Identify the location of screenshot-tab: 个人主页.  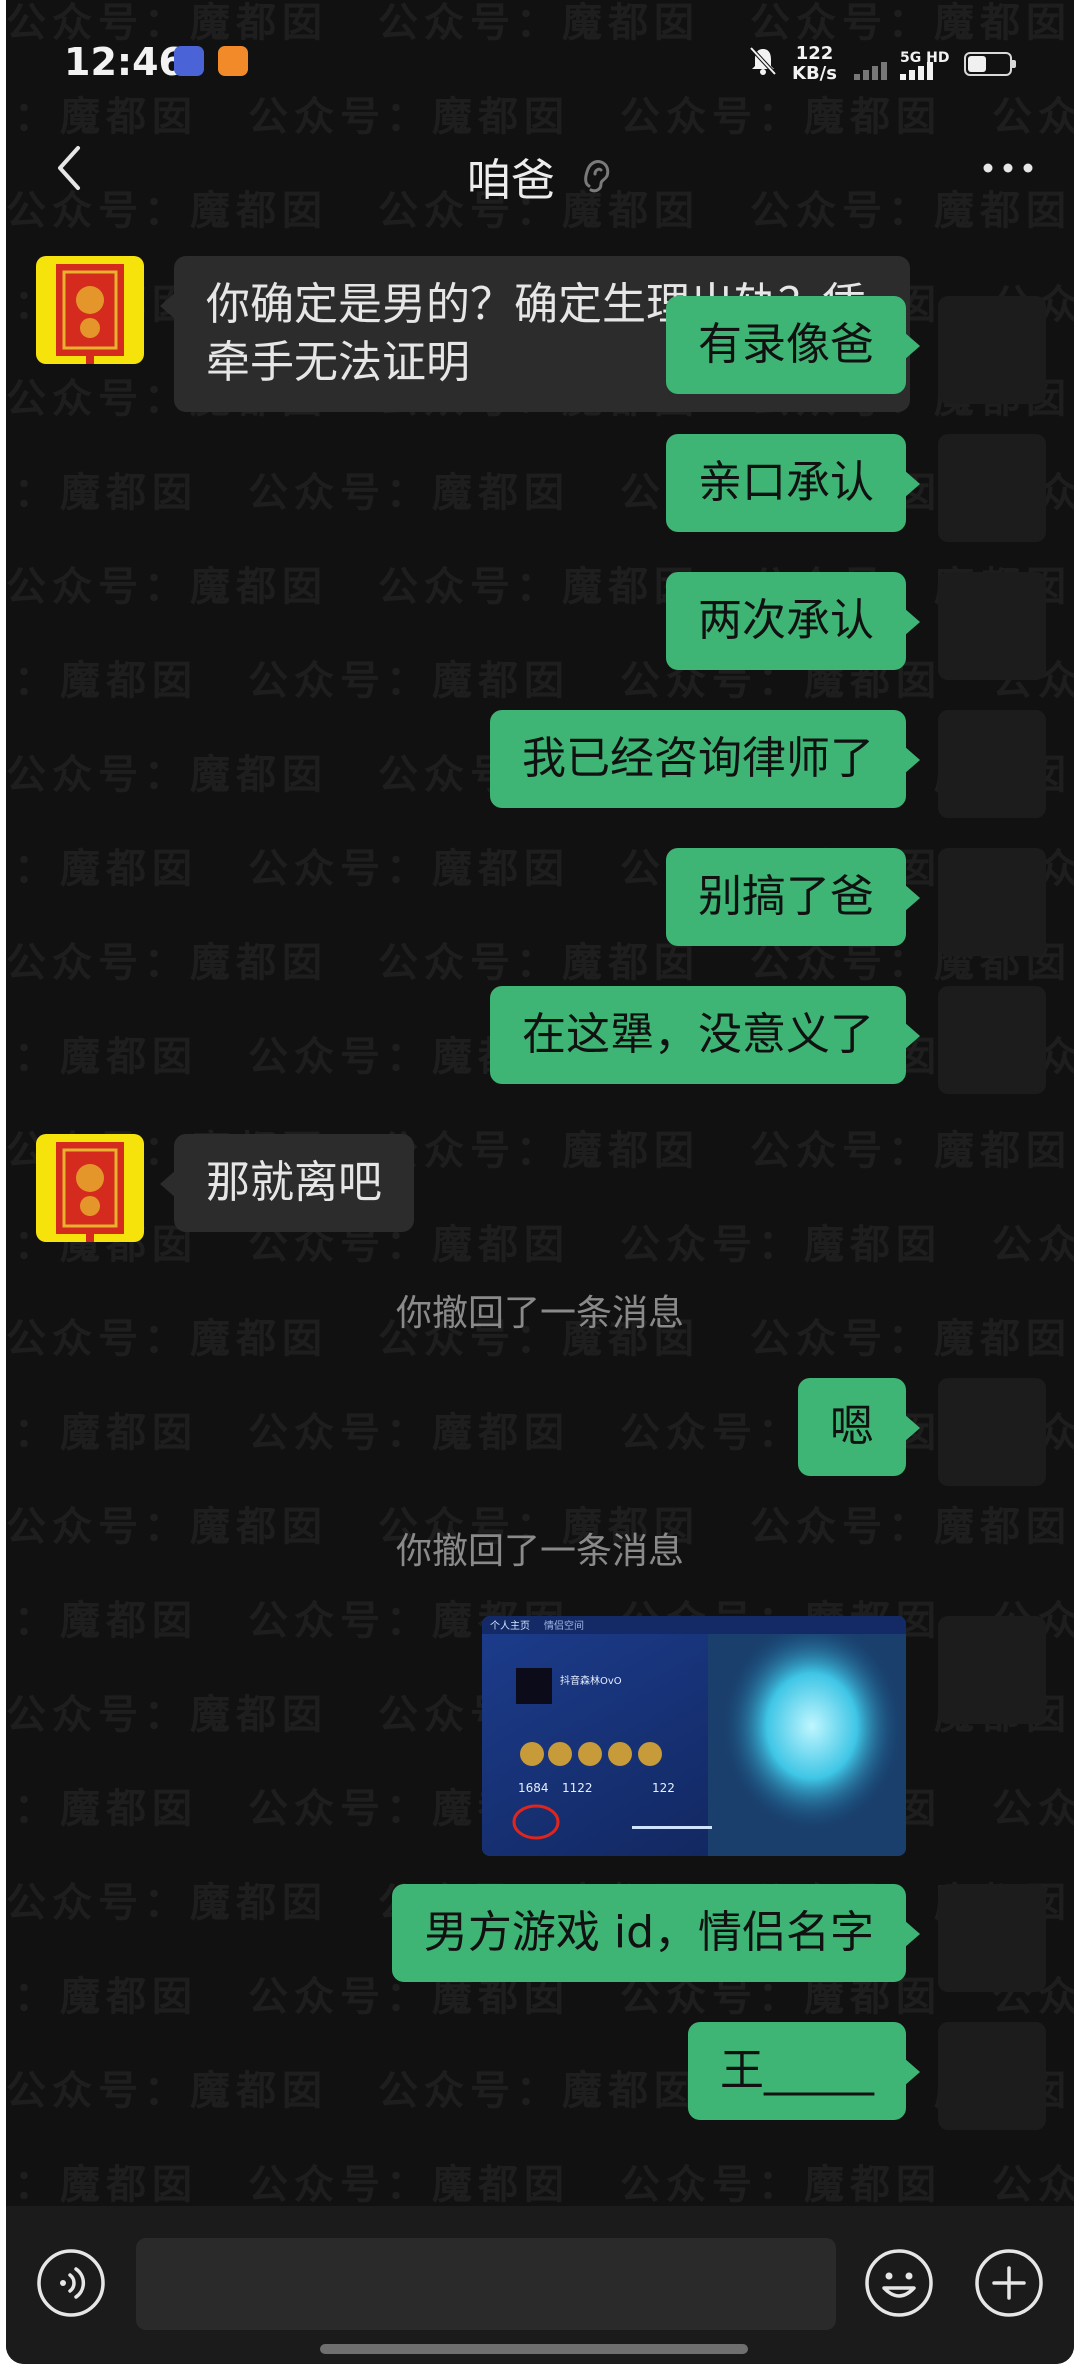
(510, 1626).